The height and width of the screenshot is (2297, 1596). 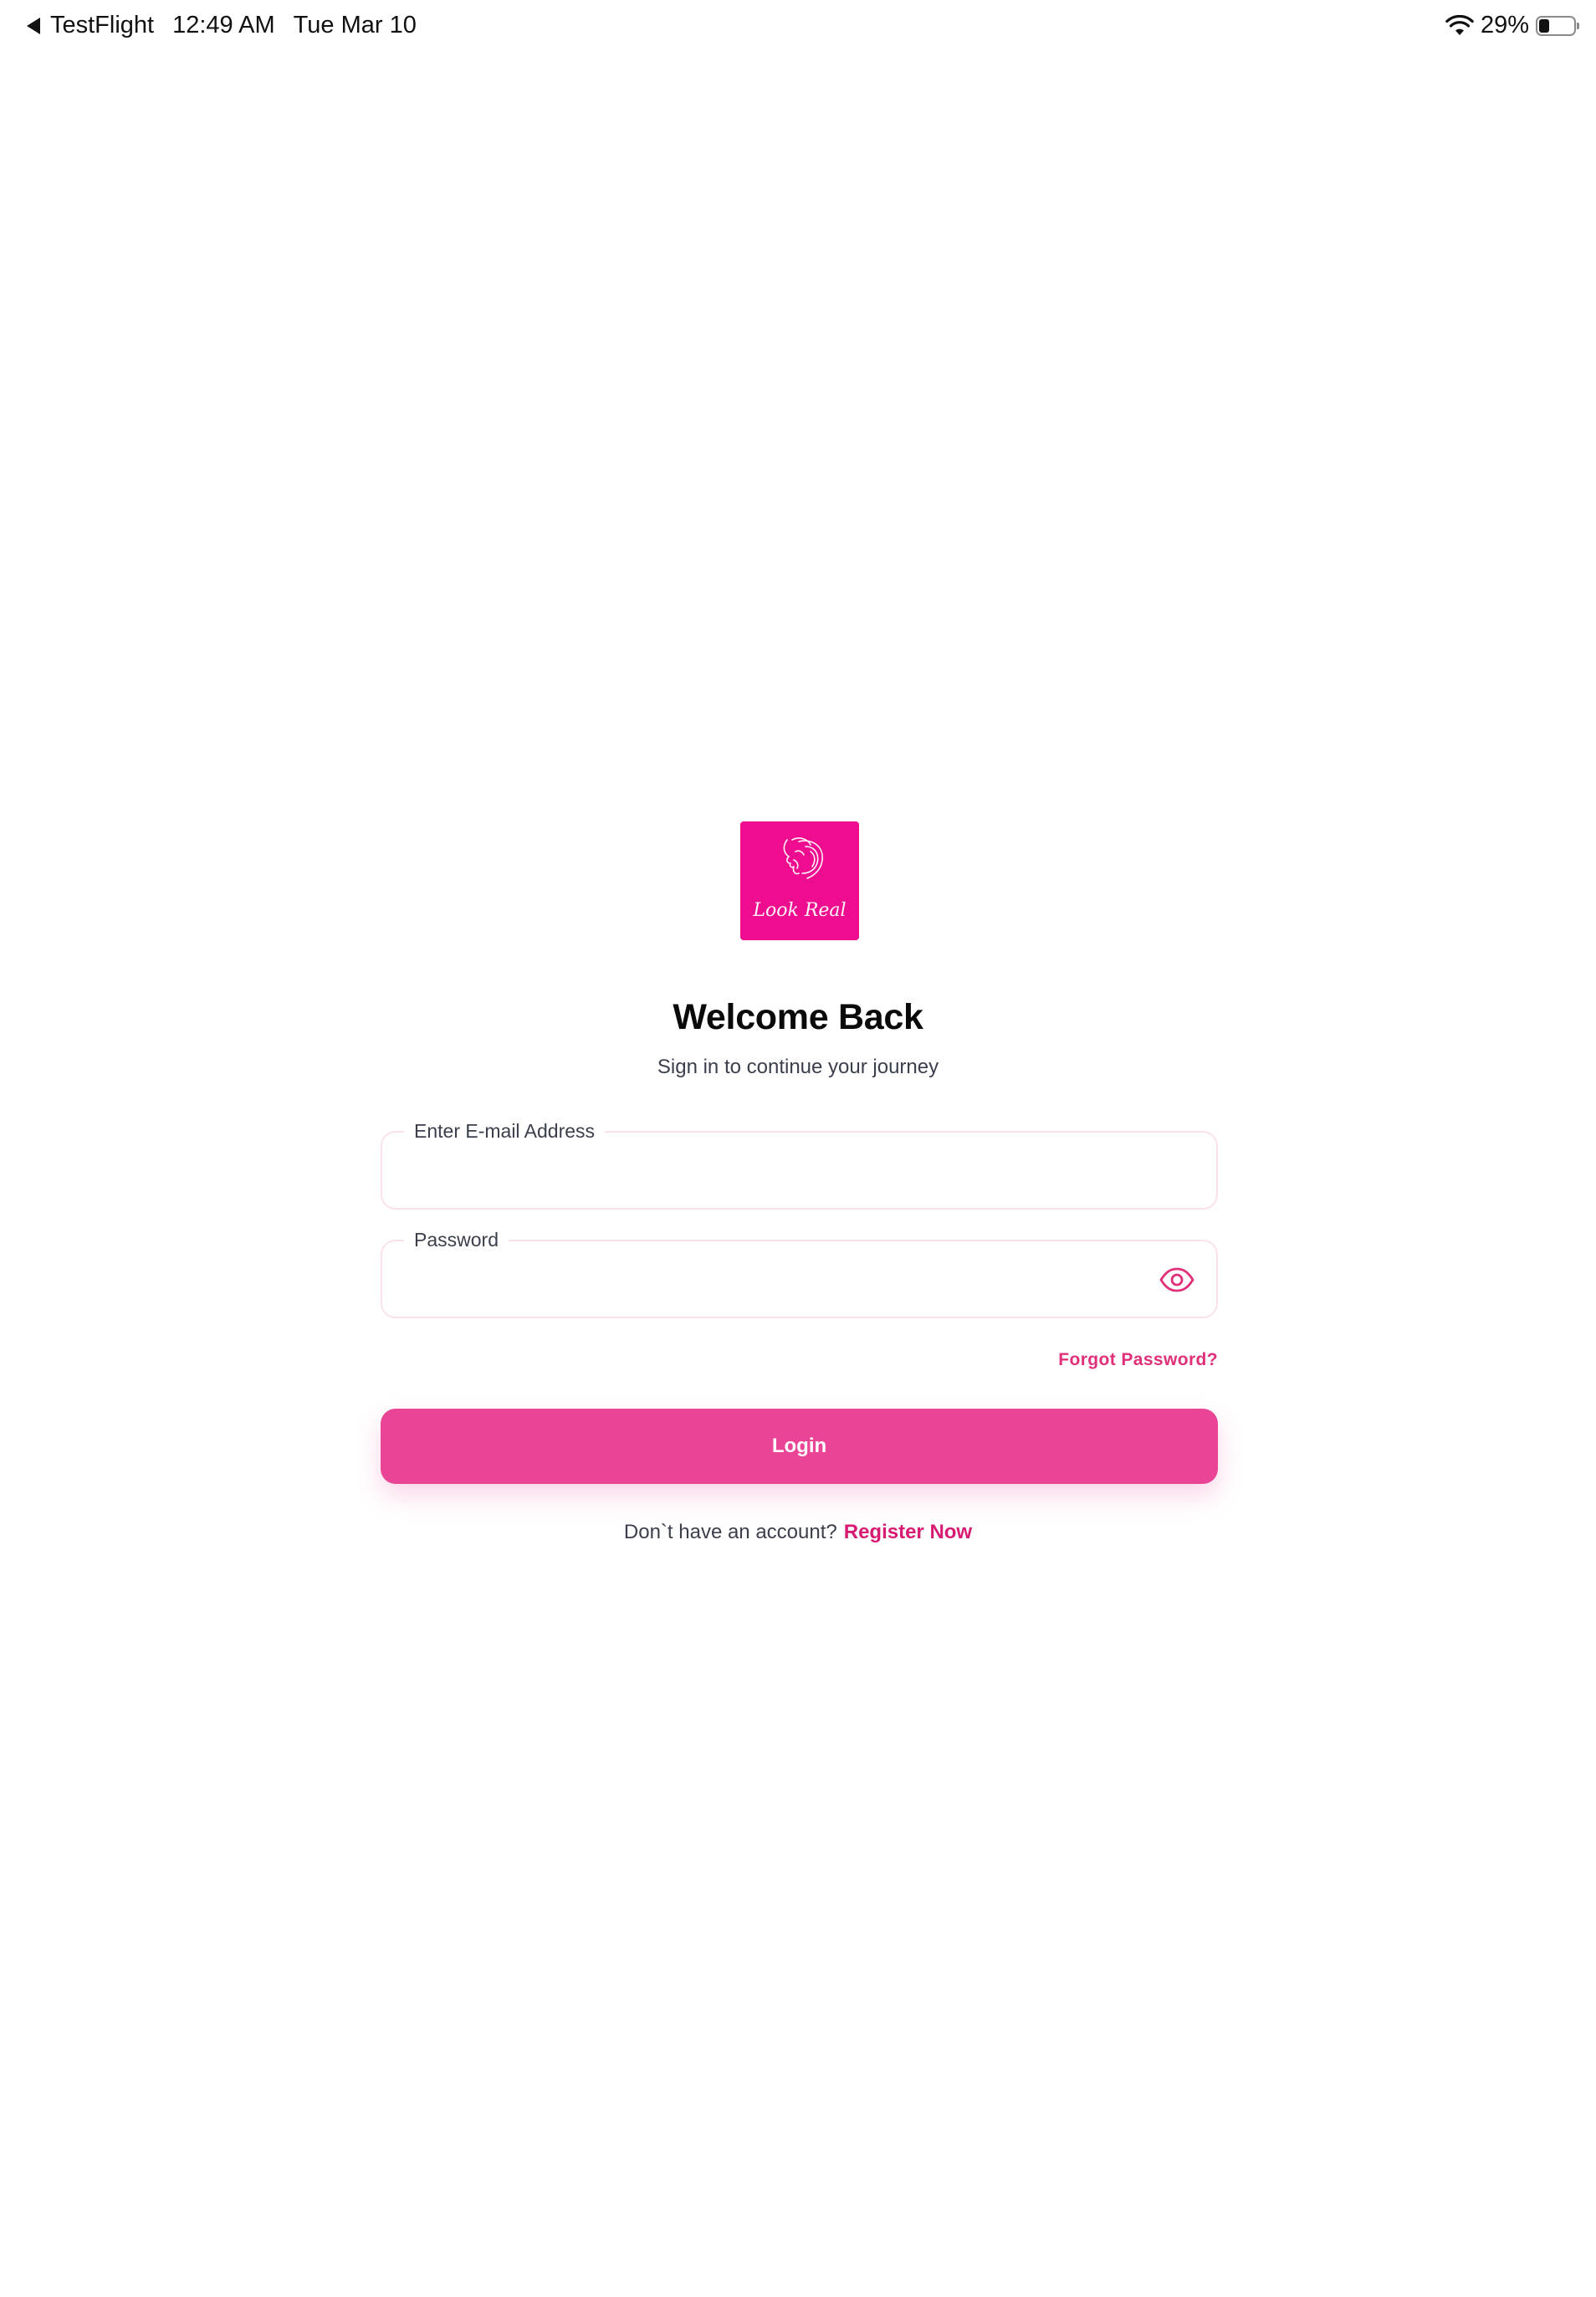 I want to click on register-now-link: Register Now, so click(x=908, y=1532).